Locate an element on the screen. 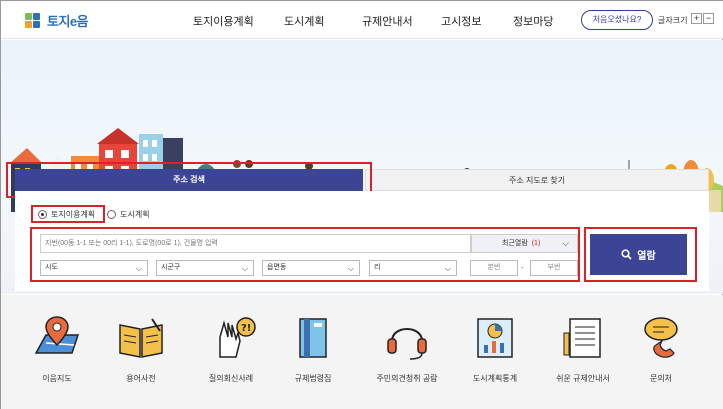  nav-city-plan: 도시계획 is located at coordinates (304, 21).